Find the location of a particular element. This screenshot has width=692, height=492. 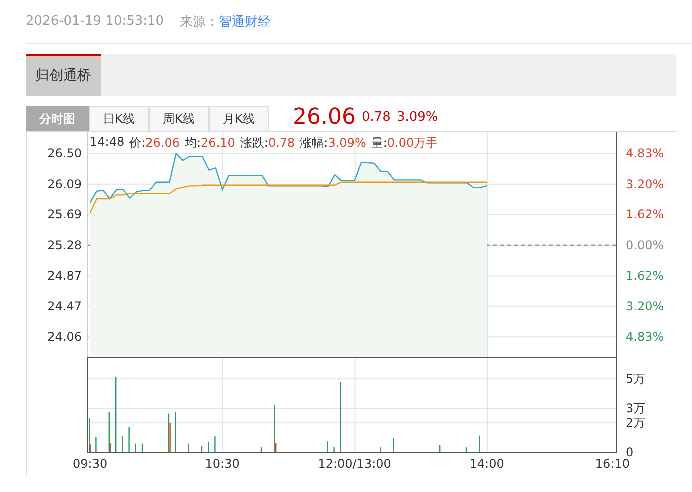

info-value: 0.78 is located at coordinates (282, 143).